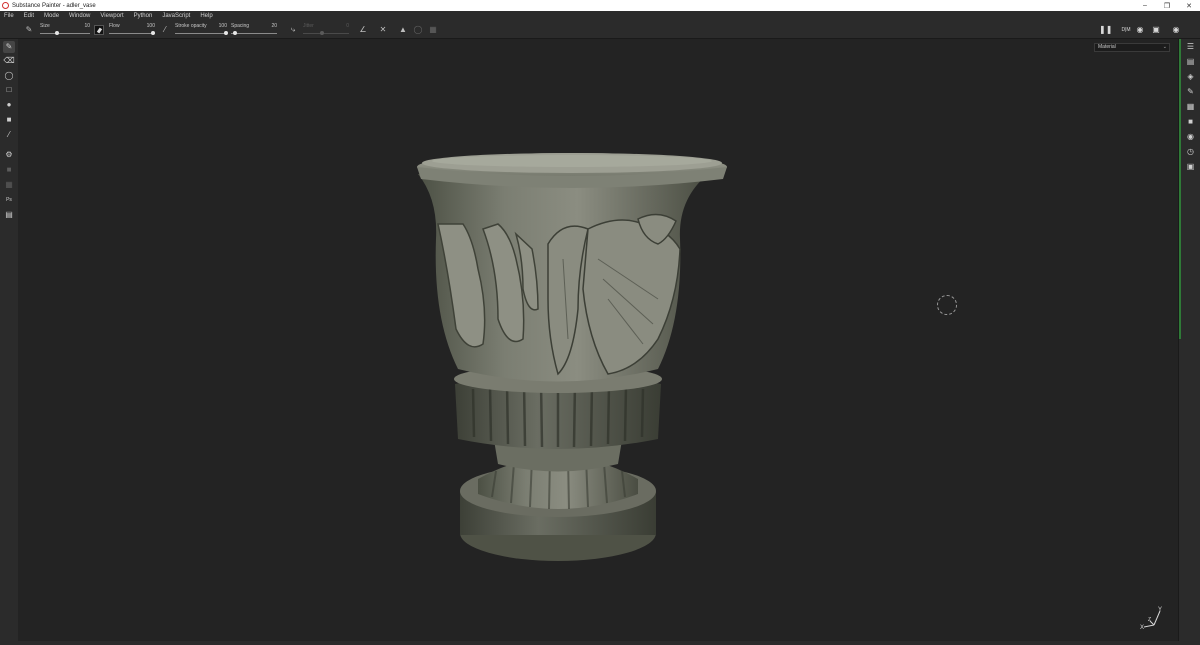  I want to click on flow-track, so click(132, 33).